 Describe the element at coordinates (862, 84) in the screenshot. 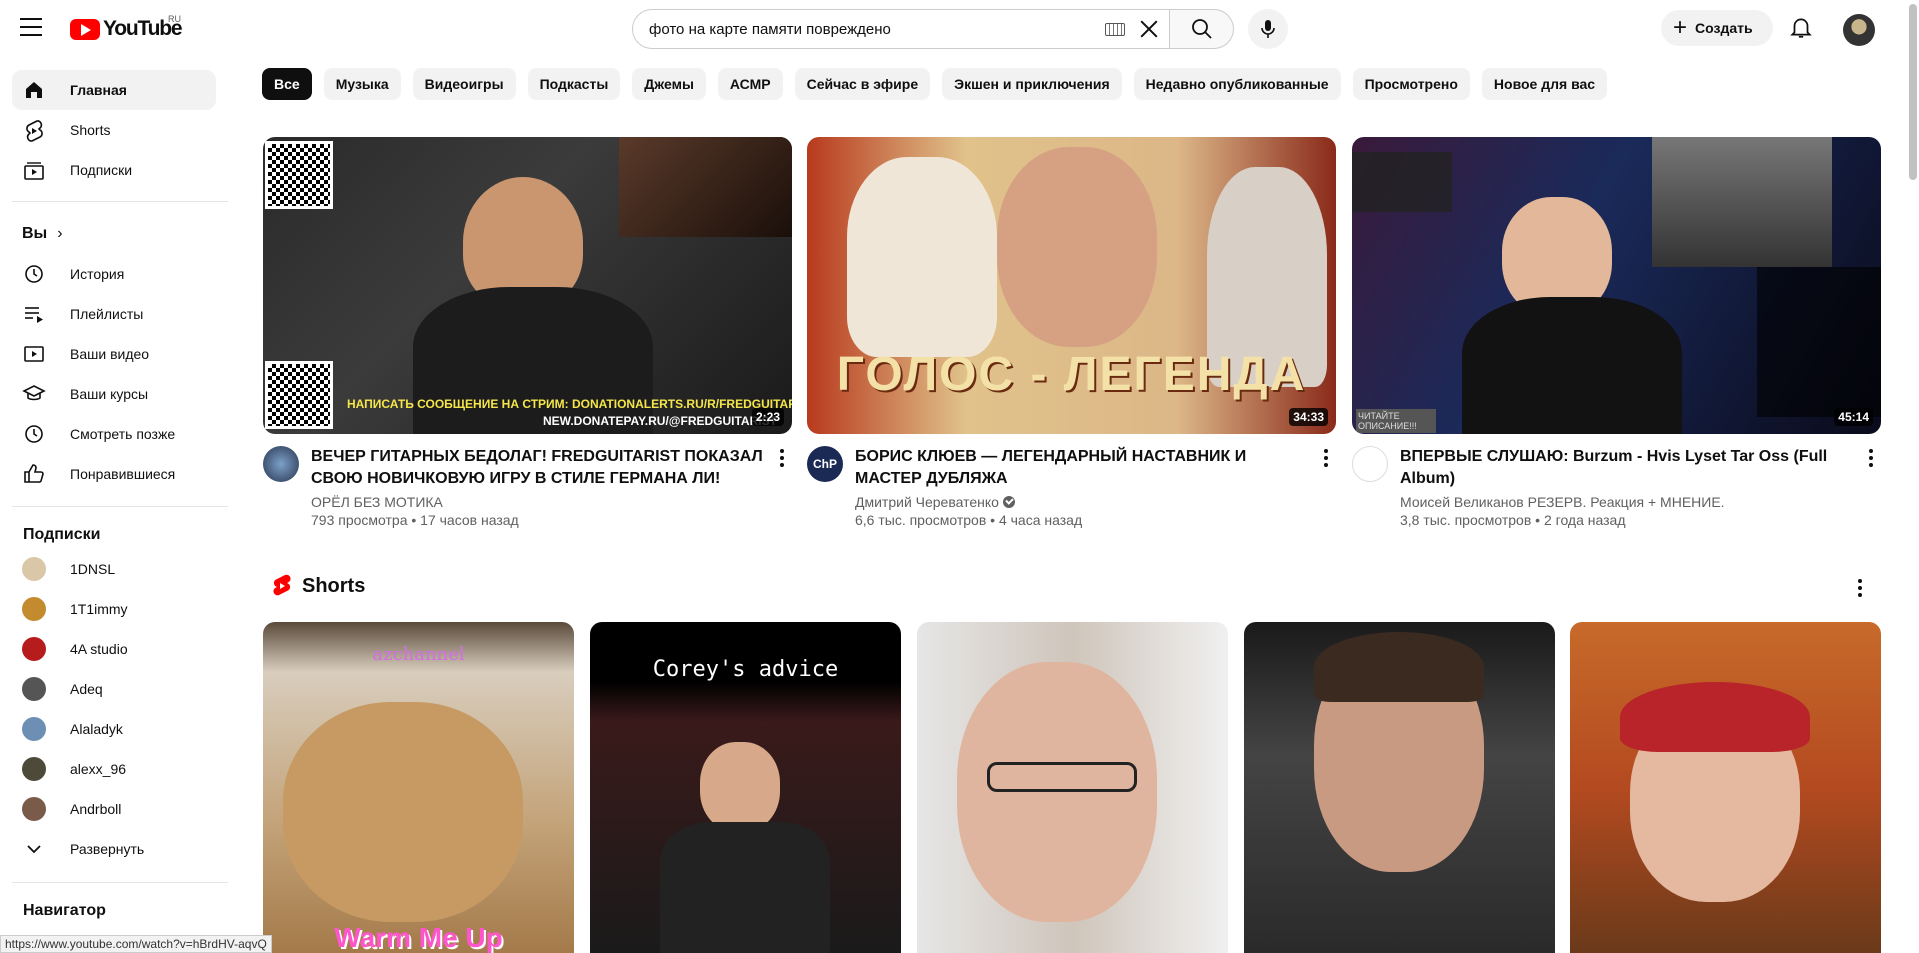

I see `chip-live: Сейчас в эфире` at that location.